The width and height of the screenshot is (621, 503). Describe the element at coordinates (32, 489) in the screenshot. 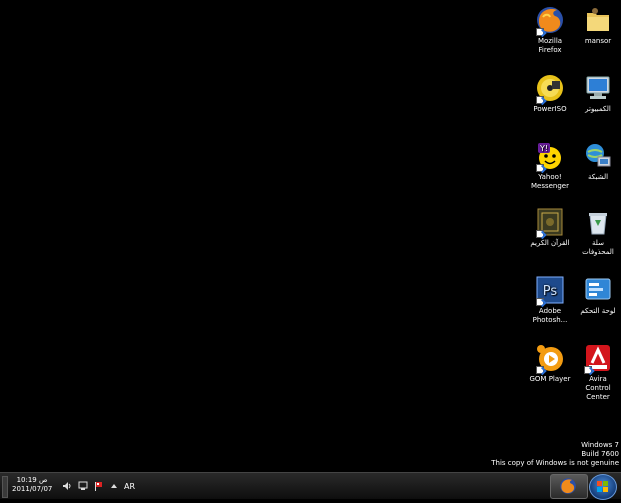

I see `clock-date: 2011/07/07` at that location.